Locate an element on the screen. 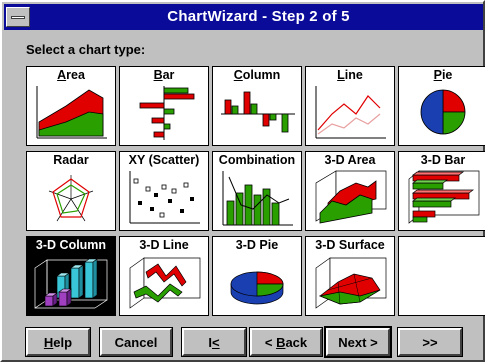  chart-type-area: Area is located at coordinates (71, 106).